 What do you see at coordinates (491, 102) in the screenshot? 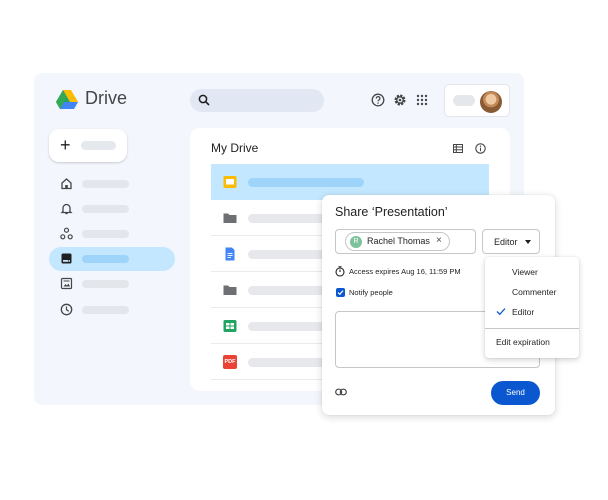
I see `avatar` at bounding box center [491, 102].